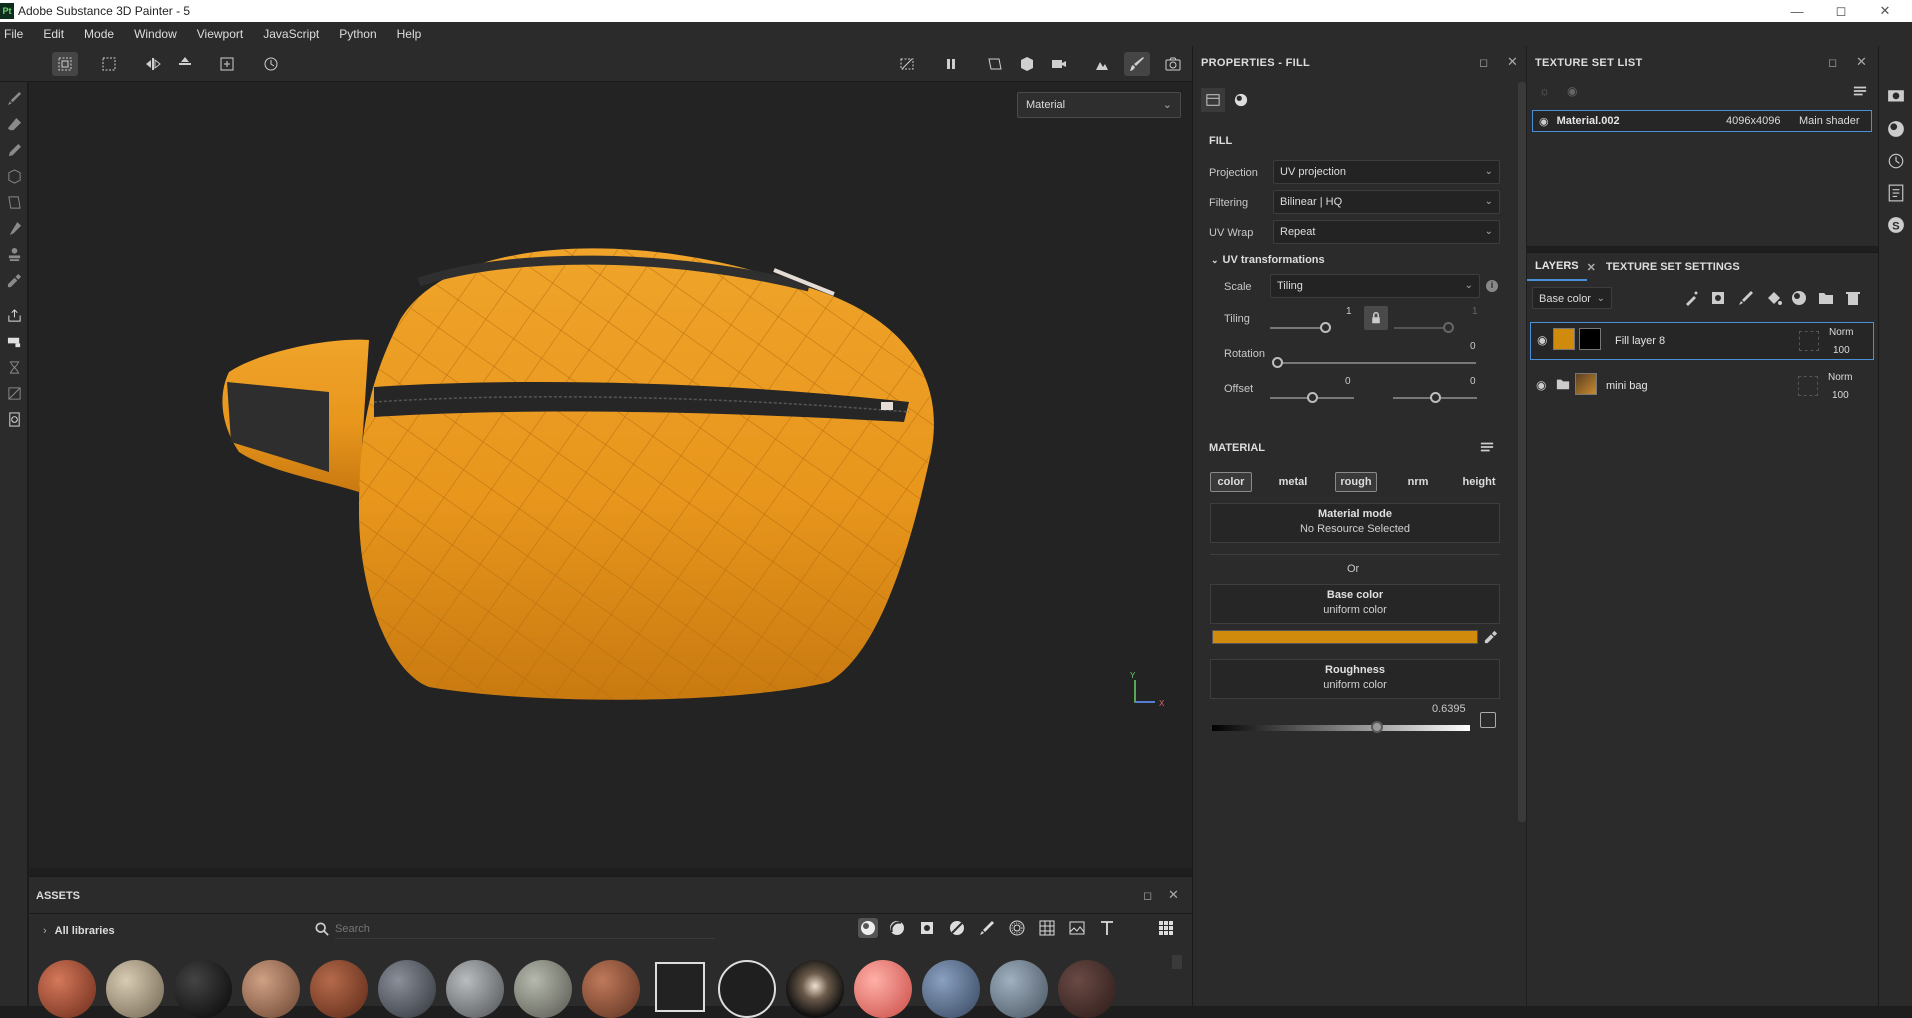  I want to click on fill-properties-tab-icon, so click(1213, 100).